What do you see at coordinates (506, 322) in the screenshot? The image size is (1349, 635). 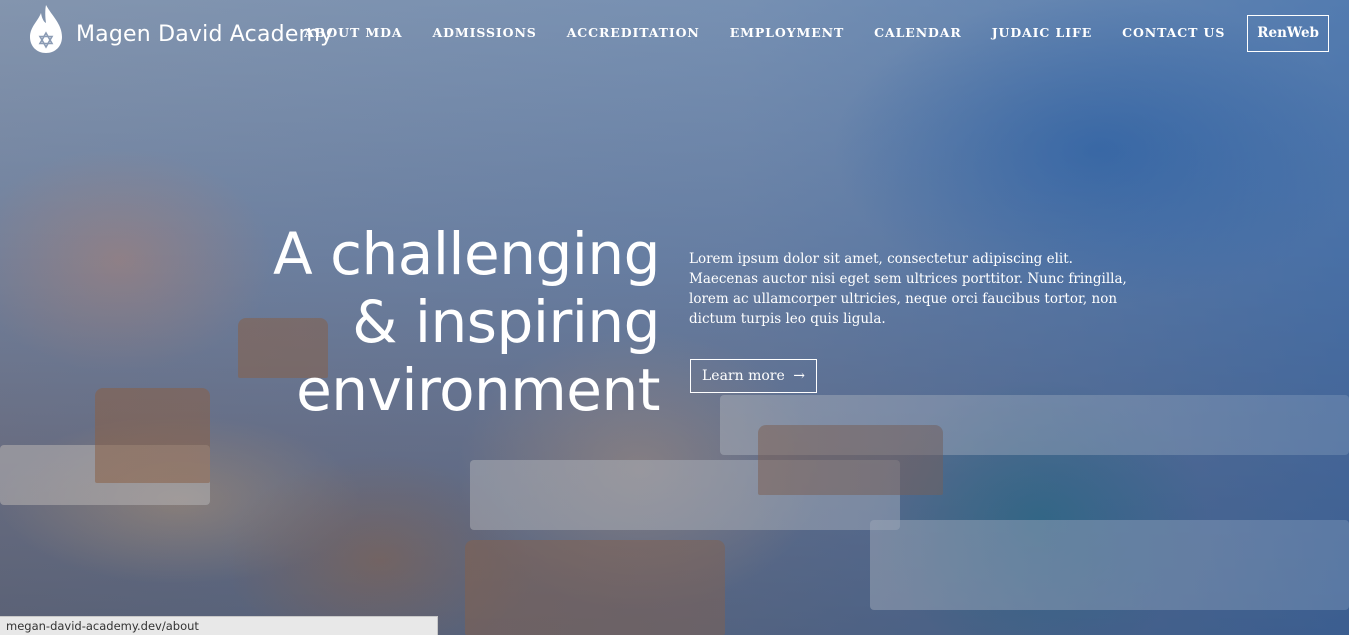 I see `headline-line: & inspiring` at bounding box center [506, 322].